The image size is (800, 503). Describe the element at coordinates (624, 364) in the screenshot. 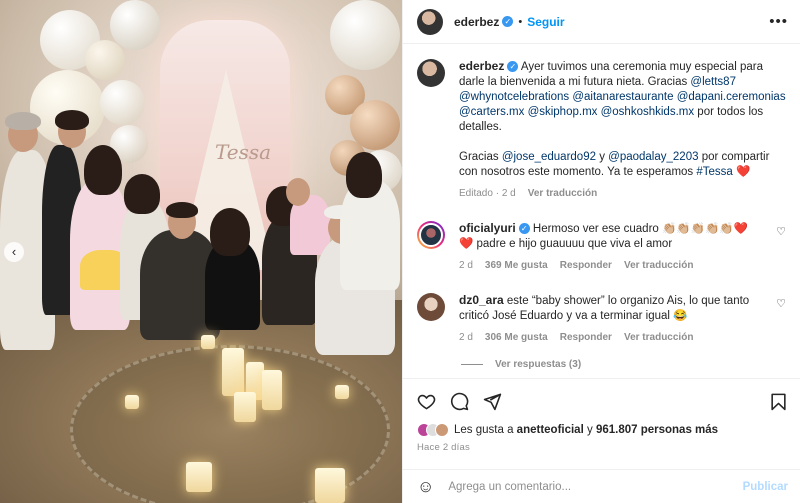

I see `view-replies-button: Ver respuestas (3)` at that location.